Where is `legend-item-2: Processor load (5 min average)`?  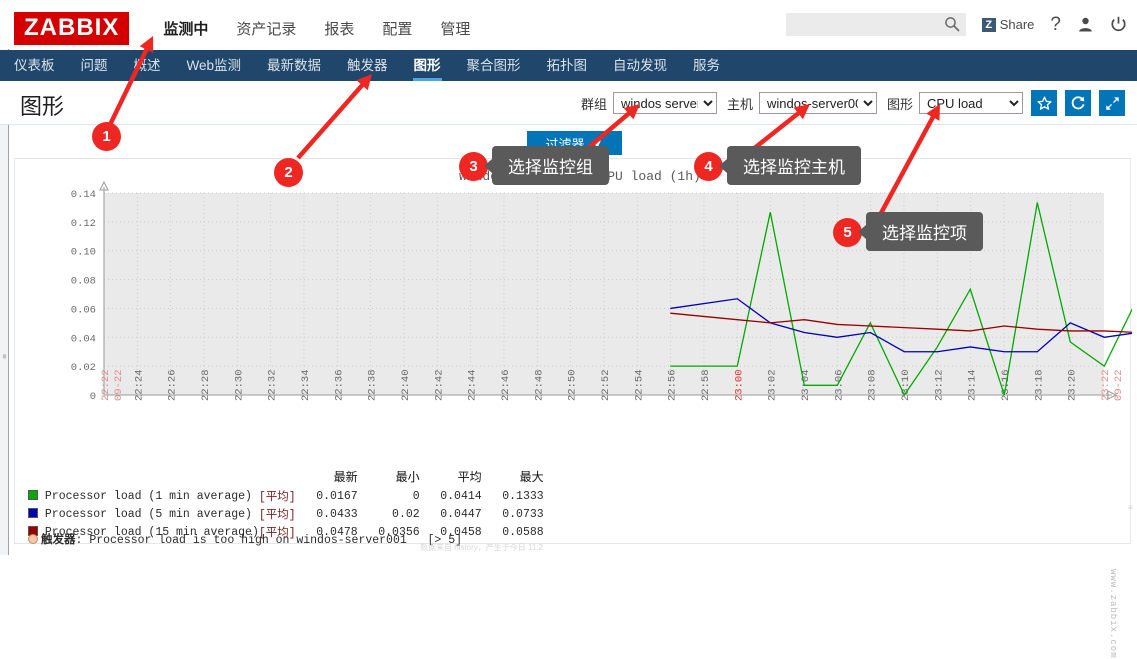
legend-item-2: Processor load (5 min average) is located at coordinates (143, 515).